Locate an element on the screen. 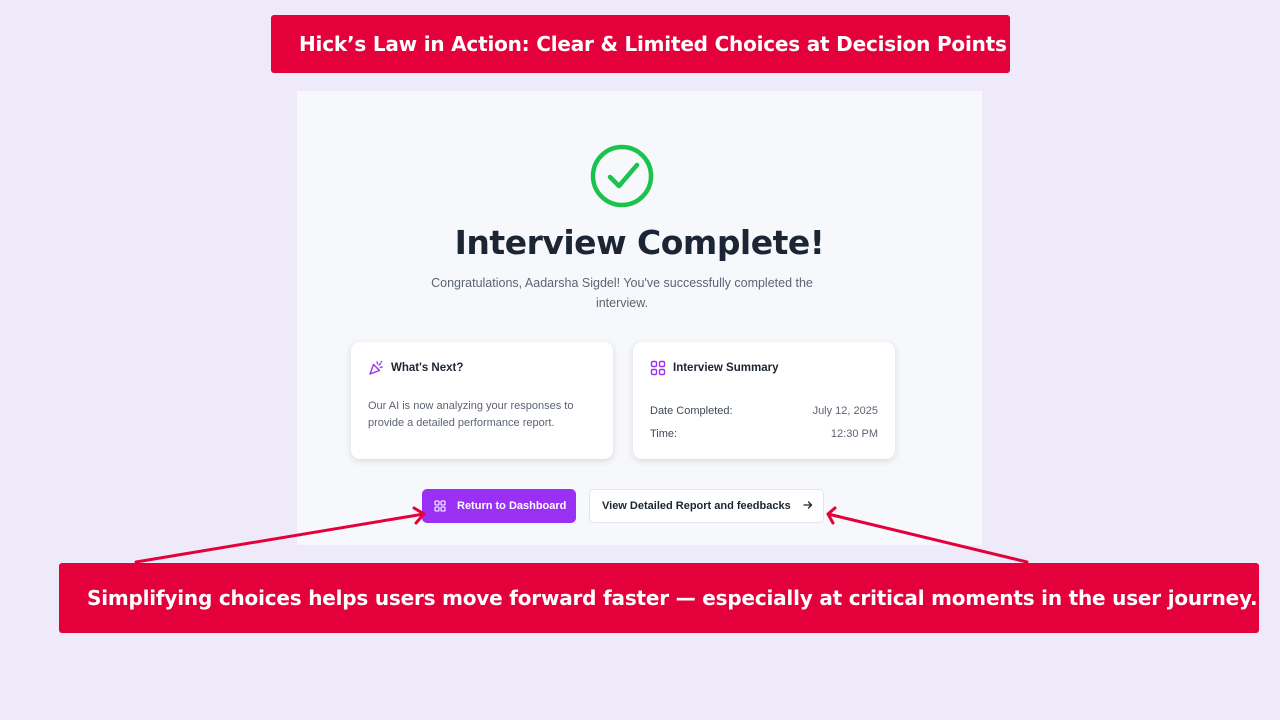 This screenshot has width=1280, height=720. time-label: Time: is located at coordinates (664, 434).